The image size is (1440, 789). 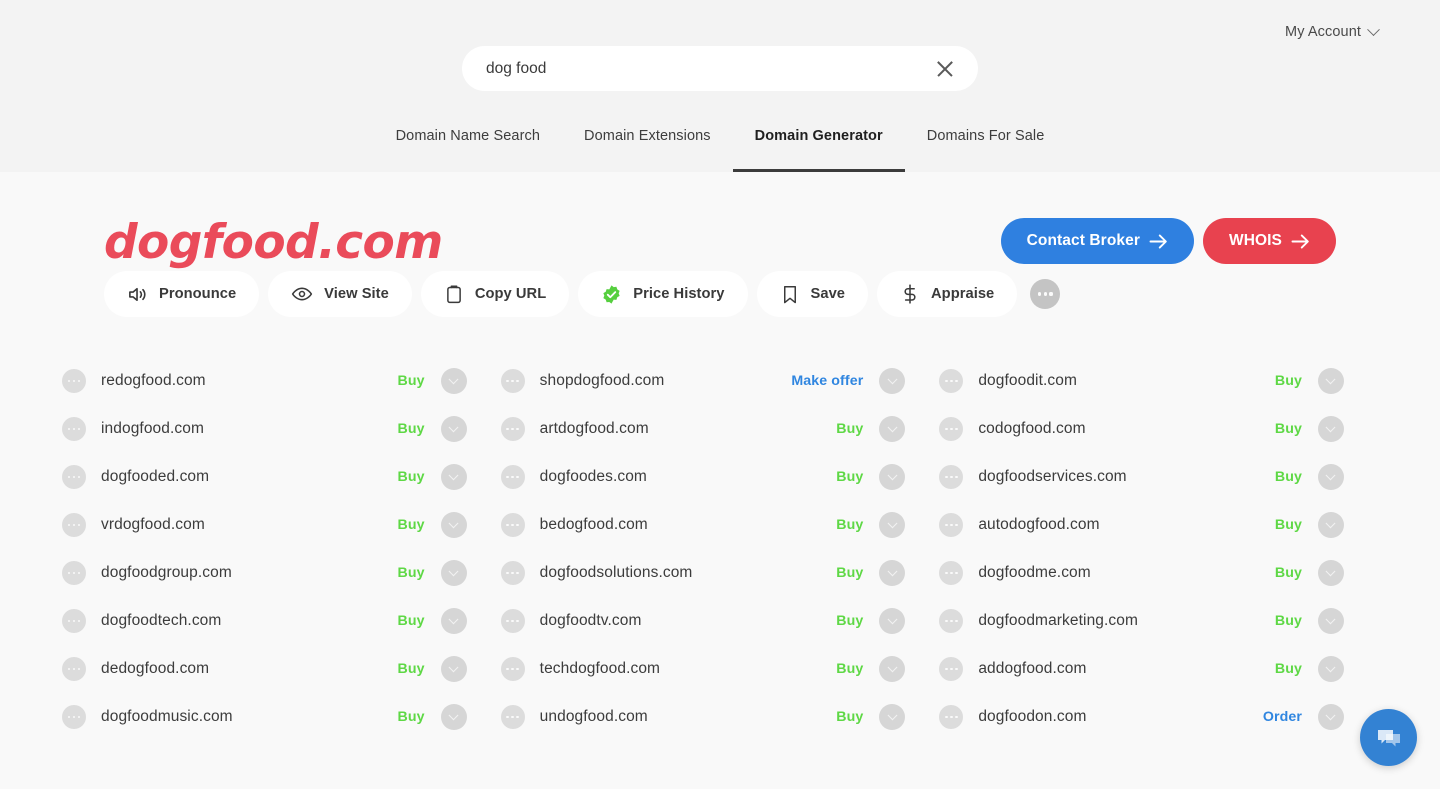 I want to click on domain-name-link: dogfoodes.com, so click(x=593, y=477).